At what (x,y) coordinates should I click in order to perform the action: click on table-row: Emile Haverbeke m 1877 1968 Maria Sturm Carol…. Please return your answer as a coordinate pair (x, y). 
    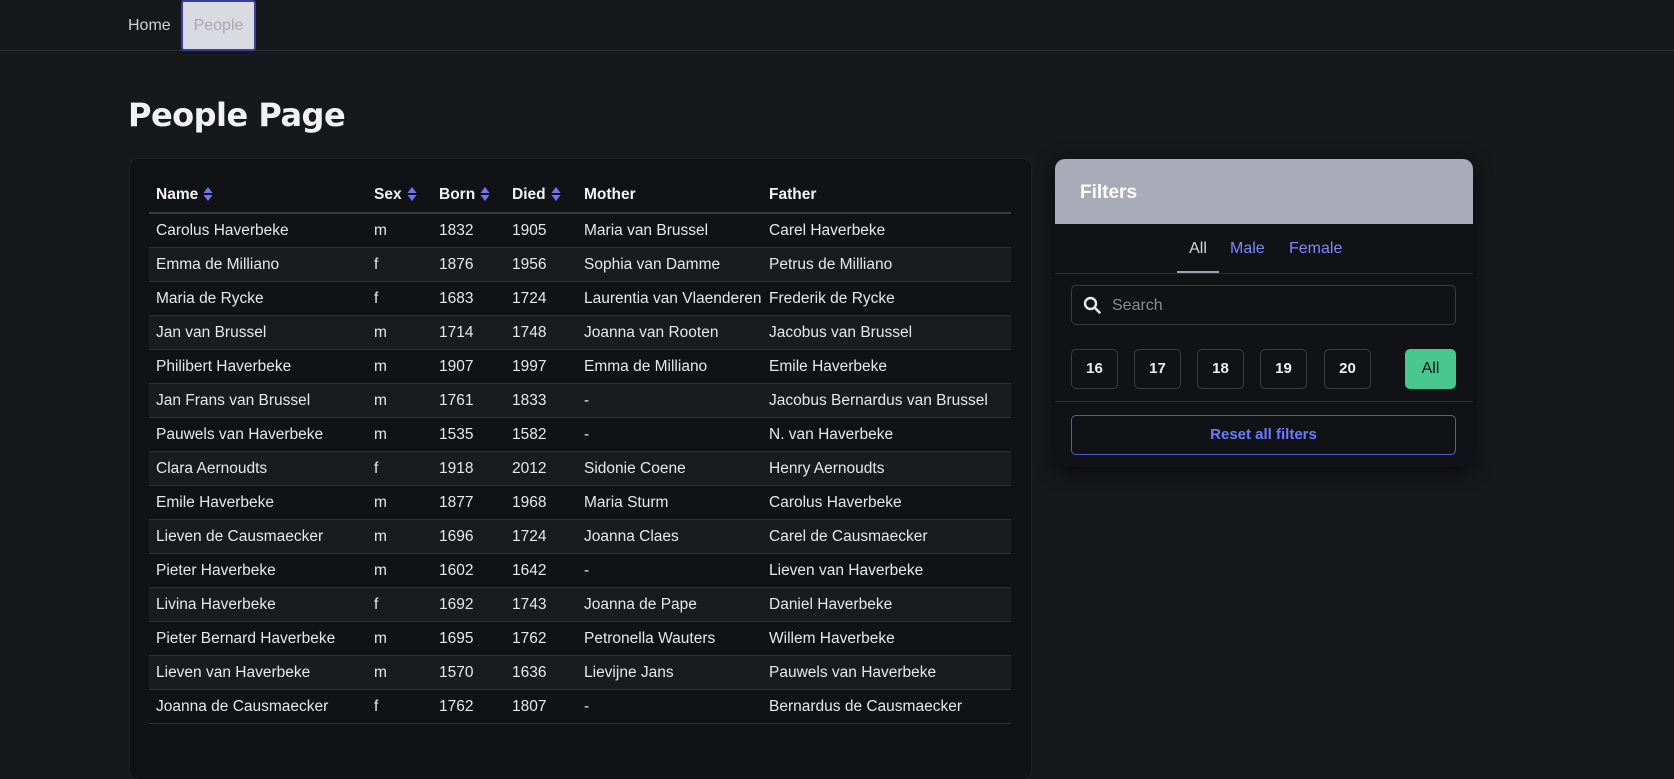
    Looking at the image, I should click on (580, 502).